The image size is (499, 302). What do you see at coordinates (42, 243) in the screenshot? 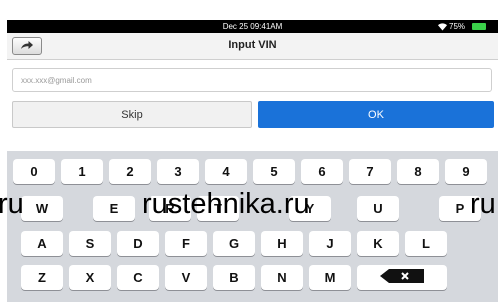
I see `key-a: A` at bounding box center [42, 243].